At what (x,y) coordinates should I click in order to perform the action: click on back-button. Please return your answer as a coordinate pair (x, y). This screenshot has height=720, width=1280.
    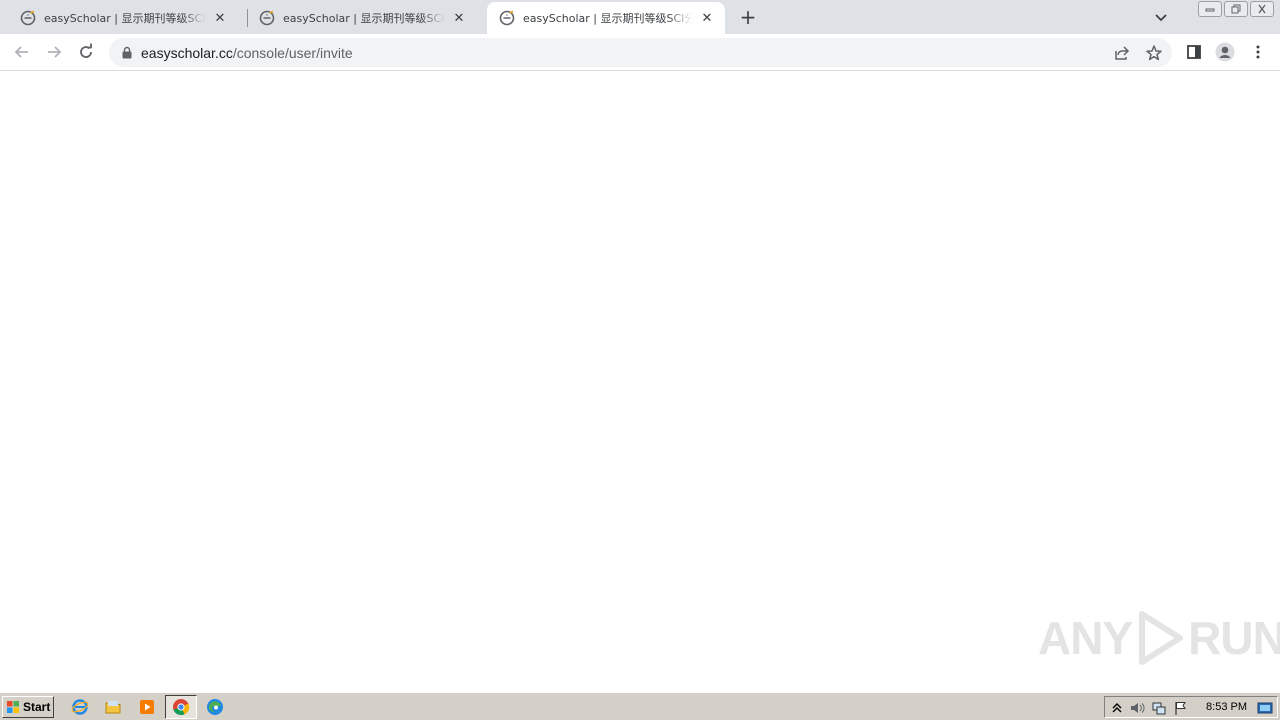
    Looking at the image, I should click on (22, 52).